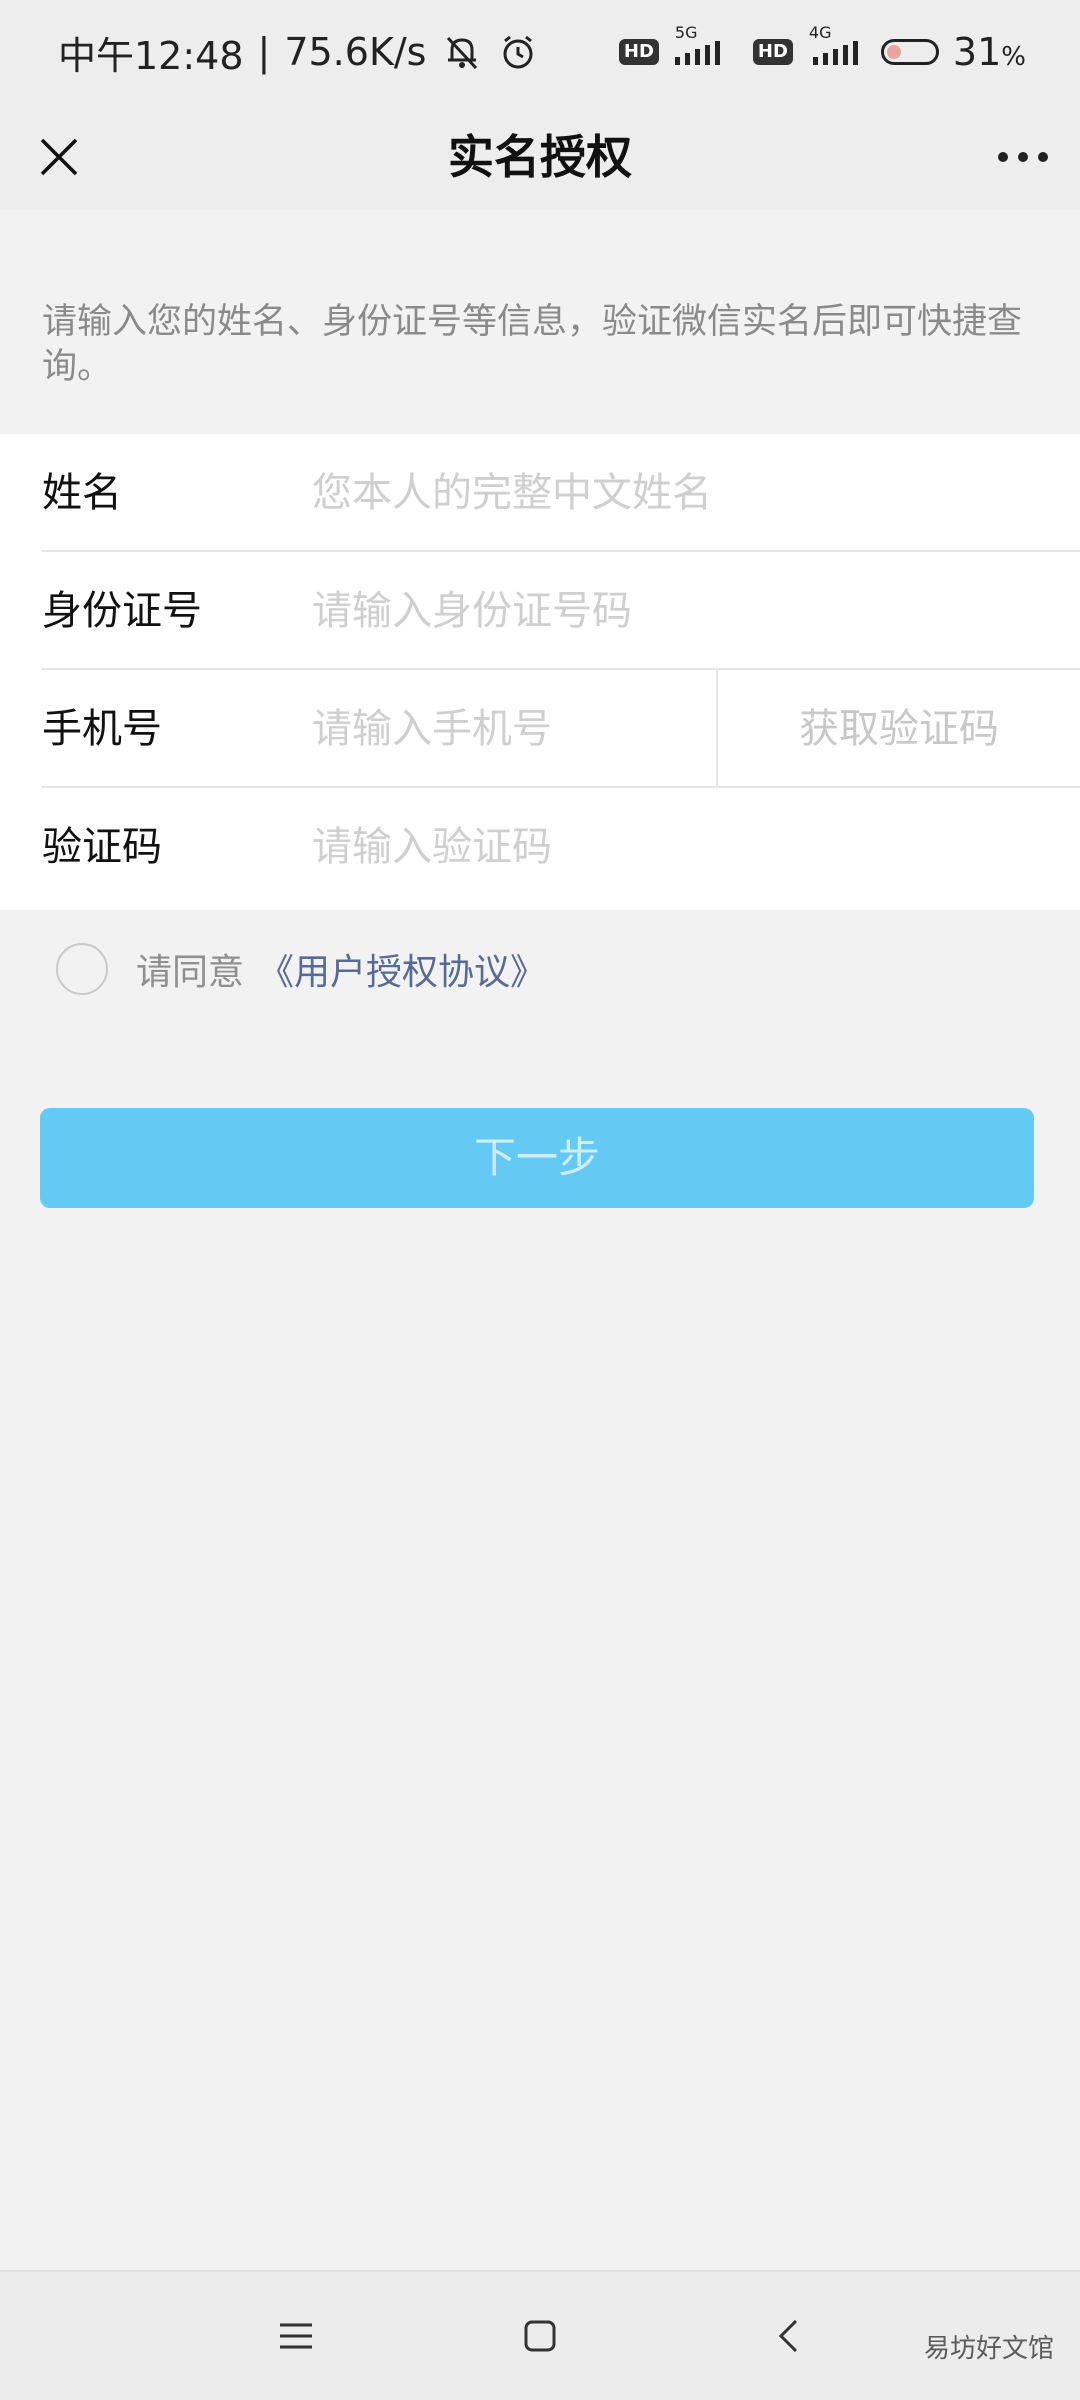 The height and width of the screenshot is (2400, 1080). What do you see at coordinates (686, 32) in the screenshot?
I see `network-5g-label: 5G` at bounding box center [686, 32].